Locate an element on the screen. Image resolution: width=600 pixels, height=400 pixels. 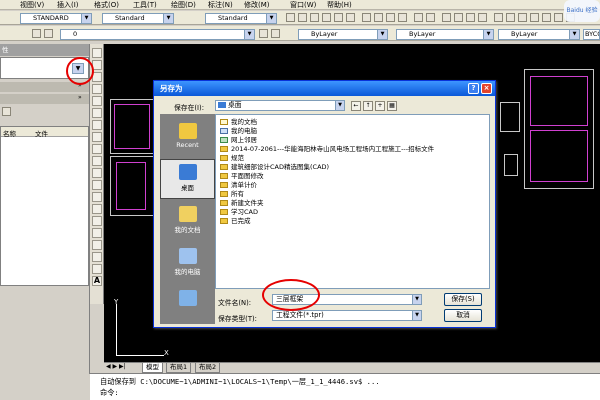
layer-select: 0 ▼ is located at coordinates (157, 34).